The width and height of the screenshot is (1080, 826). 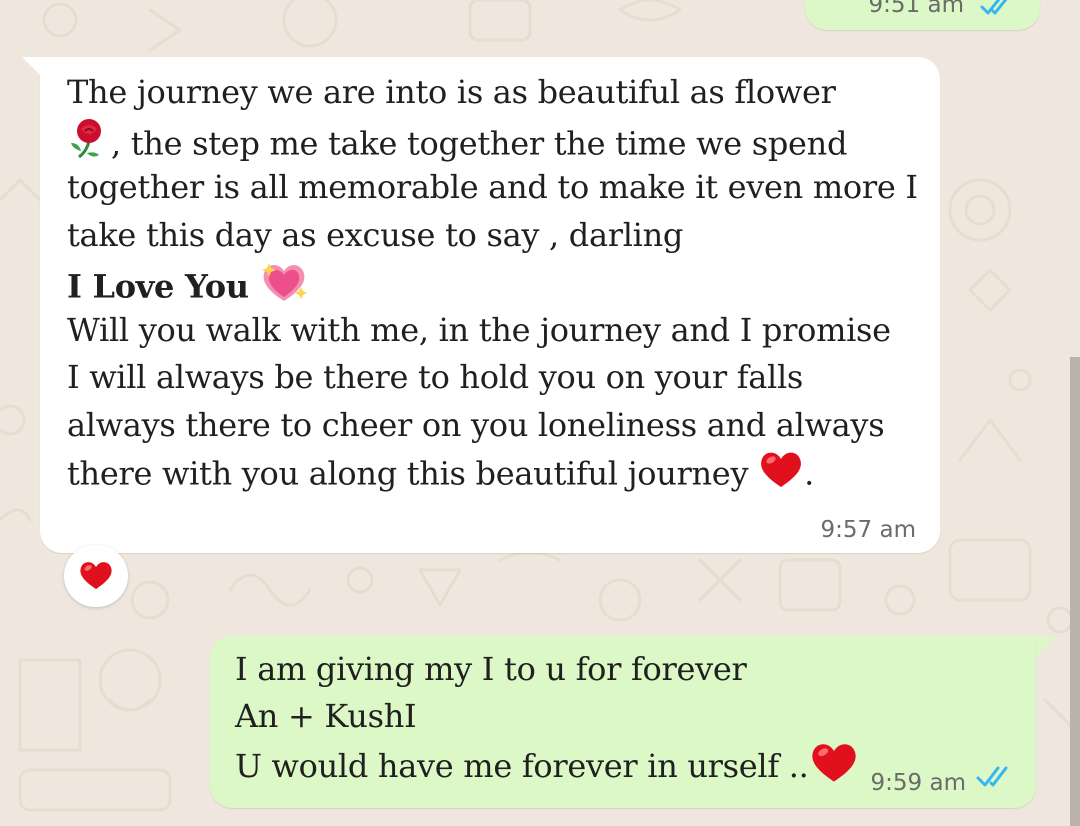 I want to click on red-heart-icon, so click(x=96, y=576).